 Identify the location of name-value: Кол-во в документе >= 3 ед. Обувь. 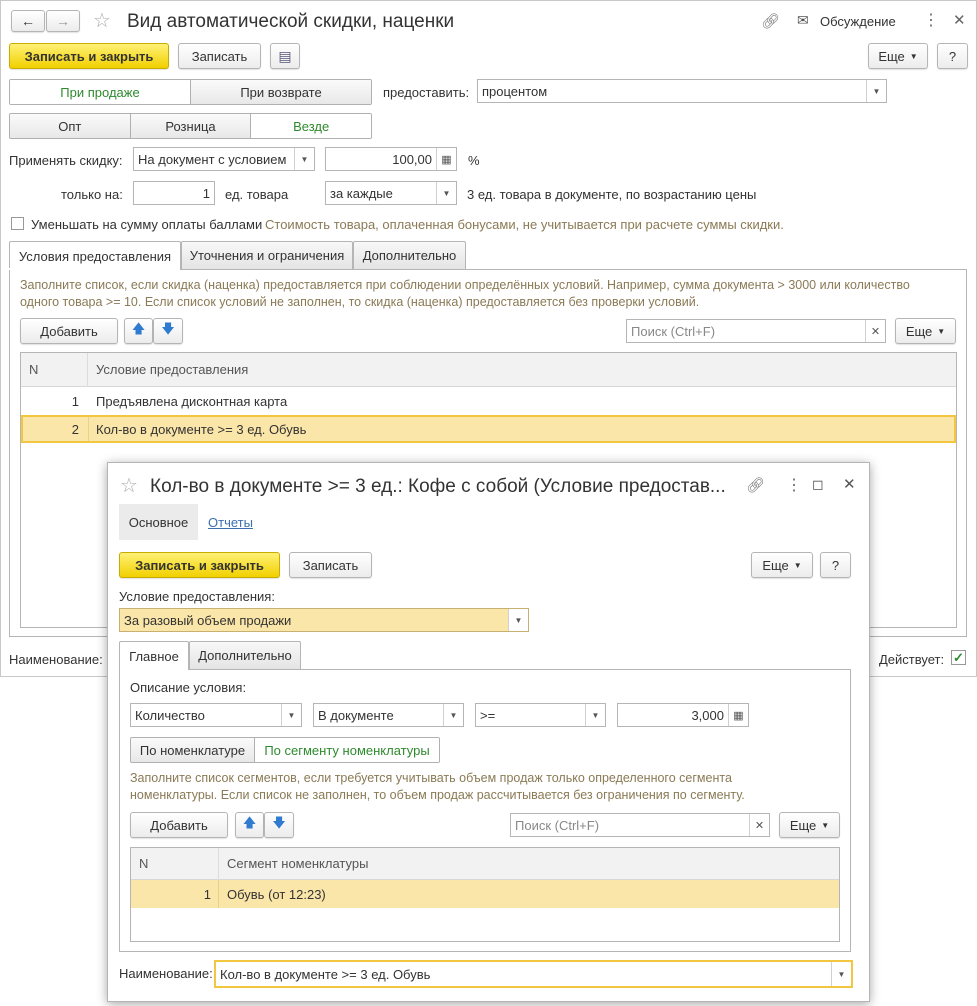
(325, 974).